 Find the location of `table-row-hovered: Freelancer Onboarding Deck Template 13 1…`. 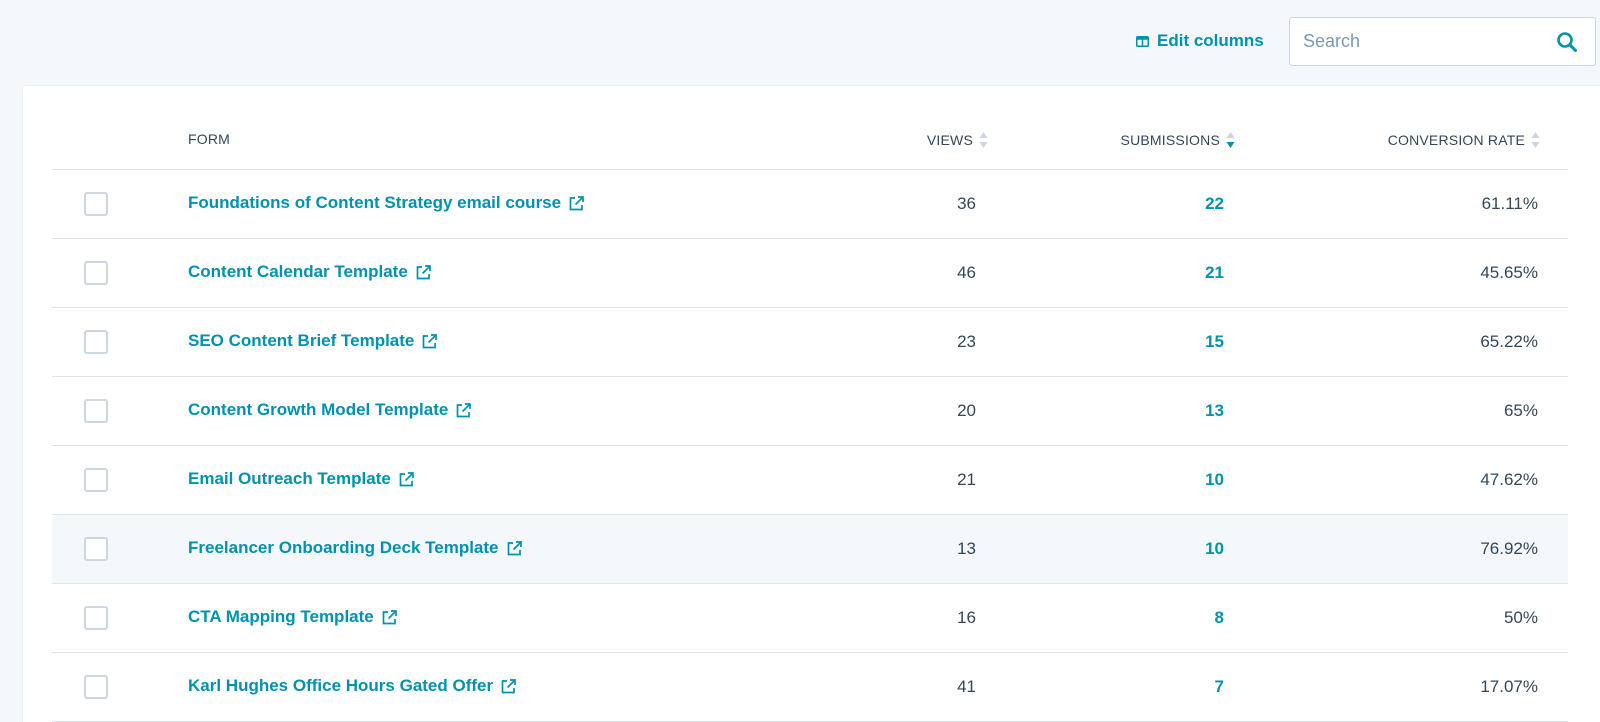

table-row-hovered: Freelancer Onboarding Deck Template 13 1… is located at coordinates (810, 549).